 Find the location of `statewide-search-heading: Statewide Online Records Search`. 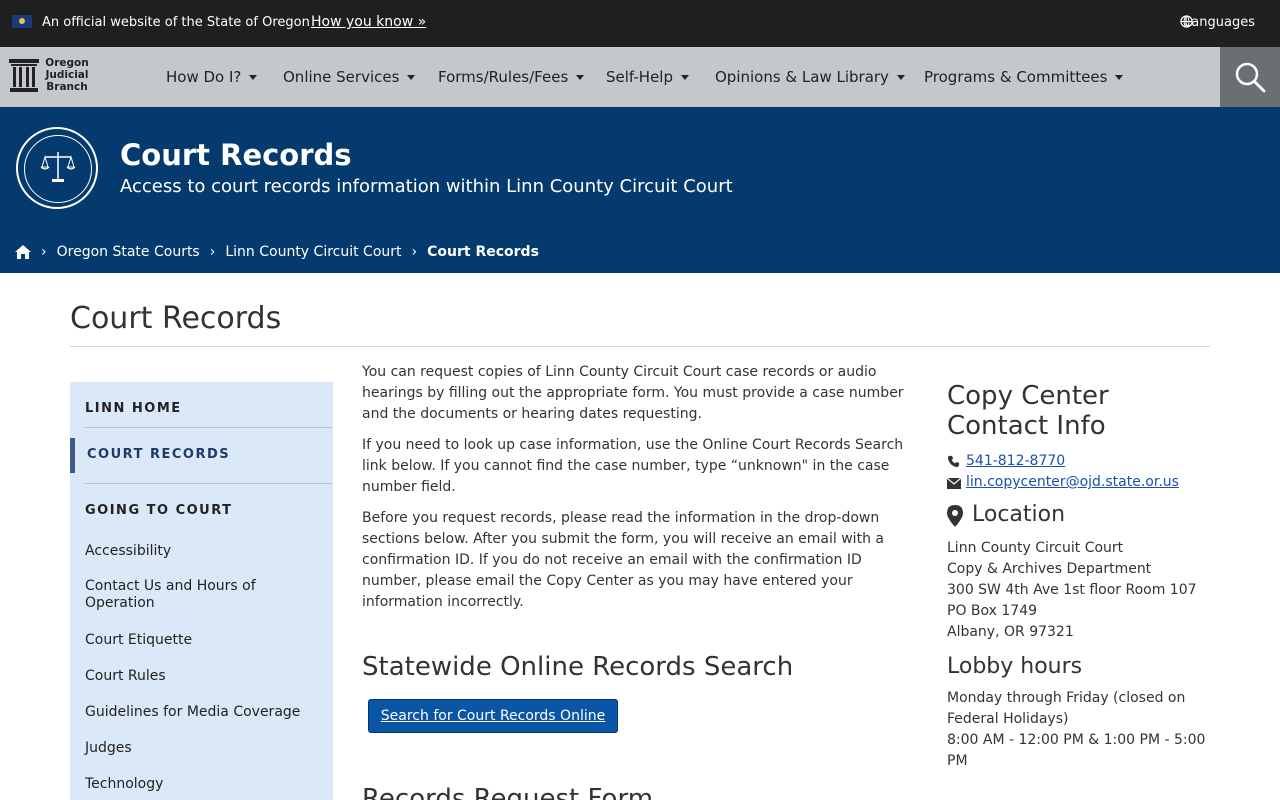

statewide-search-heading: Statewide Online Records Search is located at coordinates (578, 667).